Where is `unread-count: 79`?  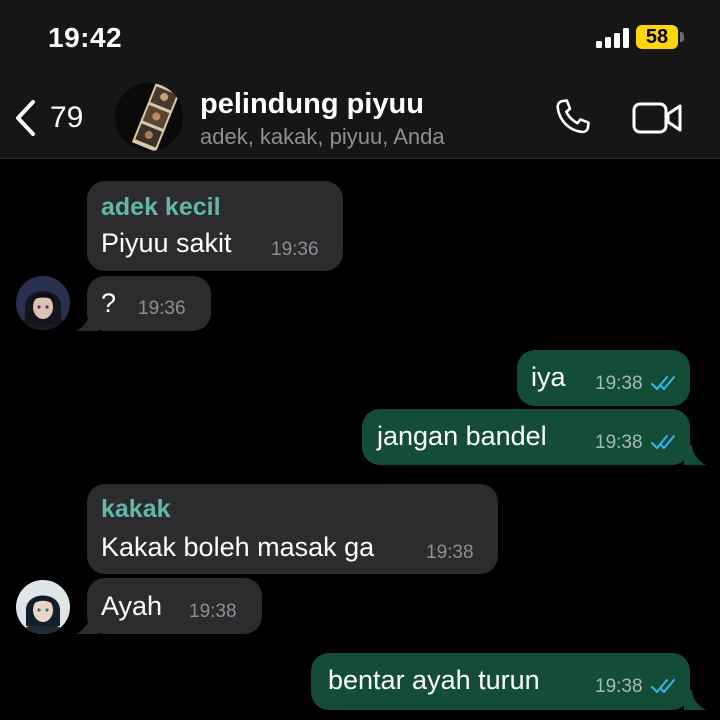 unread-count: 79 is located at coordinates (67, 117).